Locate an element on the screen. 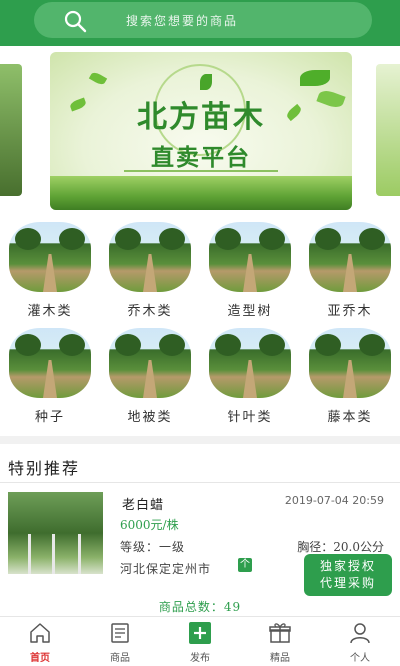 The image size is (400, 666). category-label: 乔木类 is located at coordinates (150, 309).